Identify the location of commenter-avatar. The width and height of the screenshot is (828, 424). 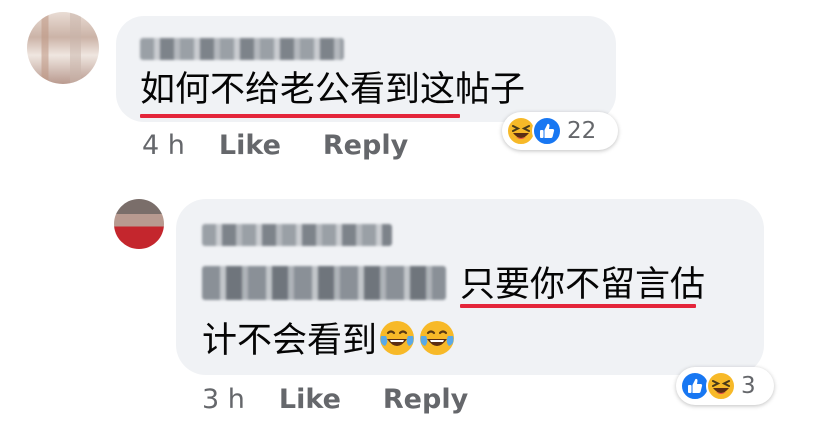
(63, 48).